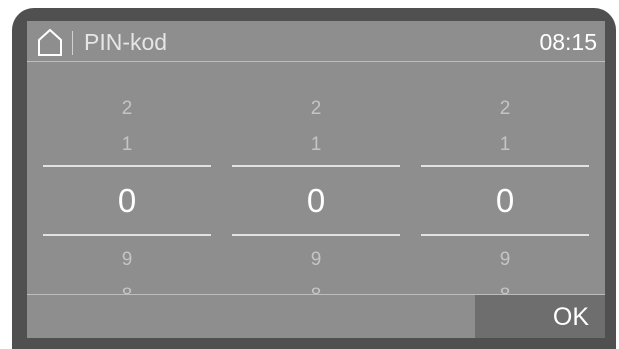 This screenshot has width=619, height=349. I want to click on ok-button-label: OK, so click(570, 317).